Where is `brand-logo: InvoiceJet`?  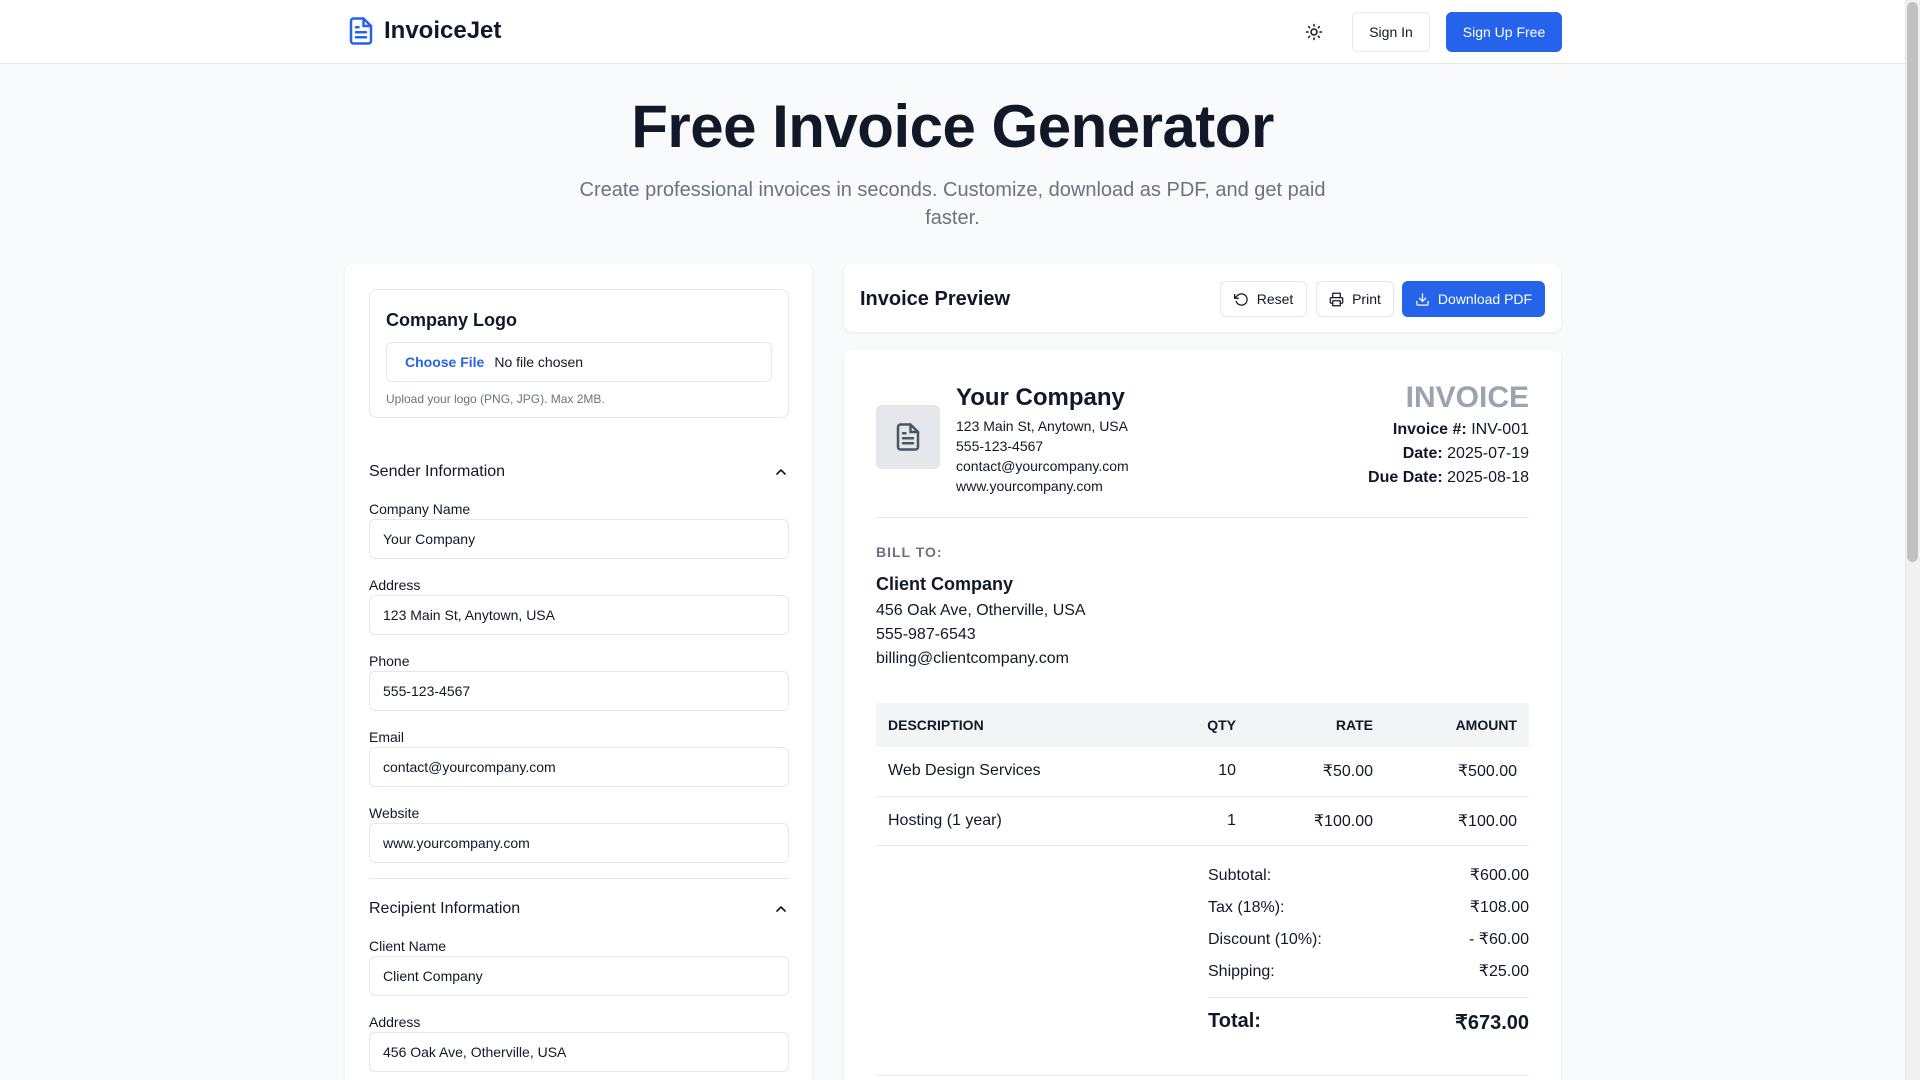
brand-logo: InvoiceJet is located at coordinates (423, 31).